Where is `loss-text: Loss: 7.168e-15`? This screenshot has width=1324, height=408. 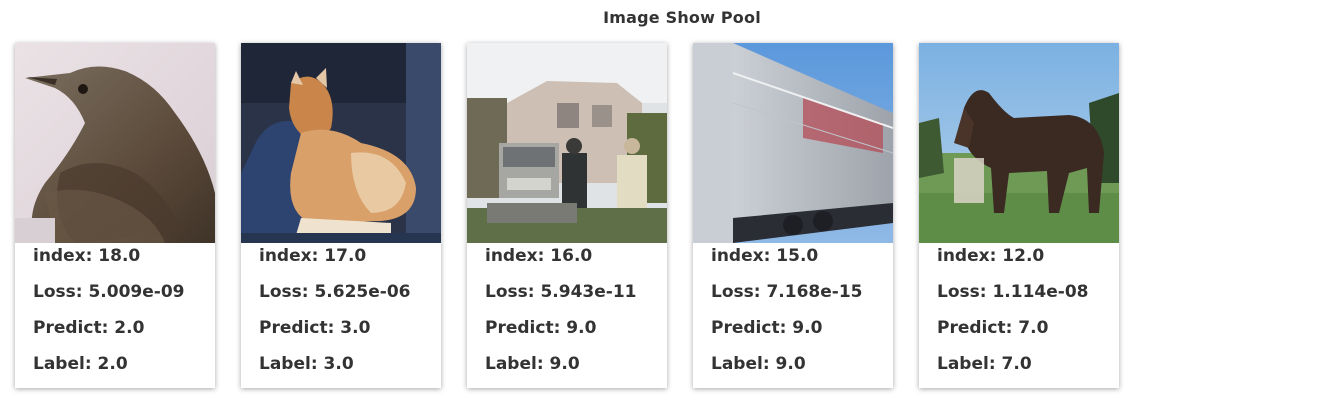 loss-text: Loss: 7.168e-15 is located at coordinates (787, 292).